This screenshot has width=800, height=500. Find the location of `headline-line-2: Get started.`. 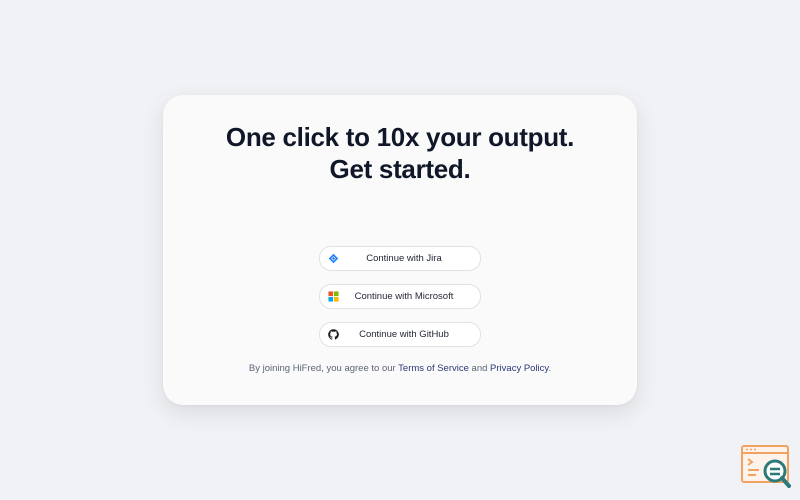

headline-line-2: Get started. is located at coordinates (400, 169).